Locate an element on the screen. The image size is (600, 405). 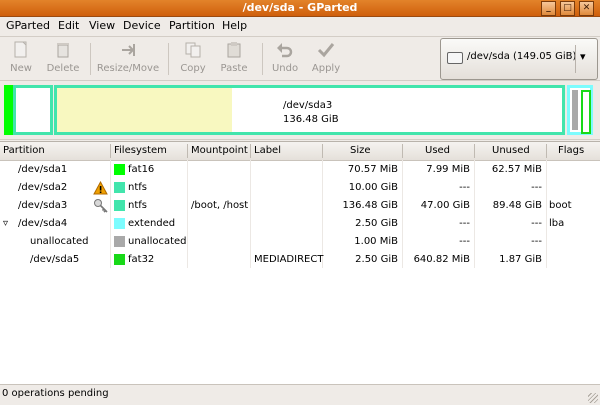
filesystem-name: fat16 is located at coordinates (141, 169).